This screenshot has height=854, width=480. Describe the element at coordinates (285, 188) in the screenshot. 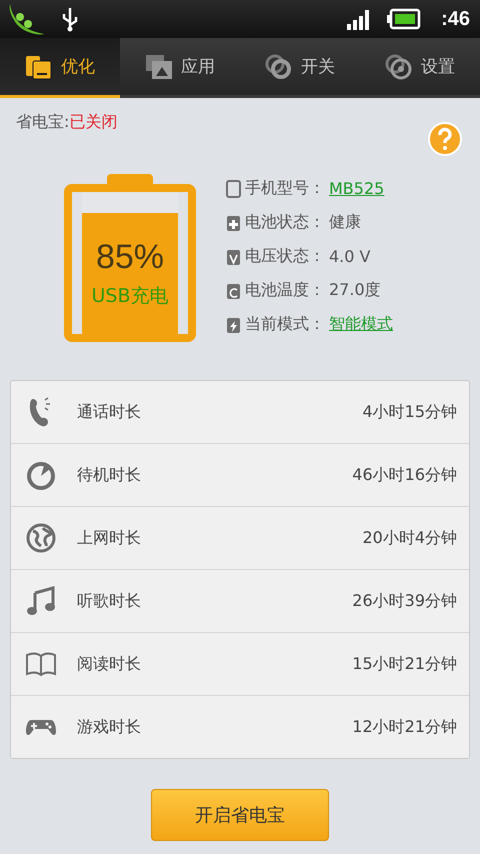

I see `info-label: 手机型号：` at that location.